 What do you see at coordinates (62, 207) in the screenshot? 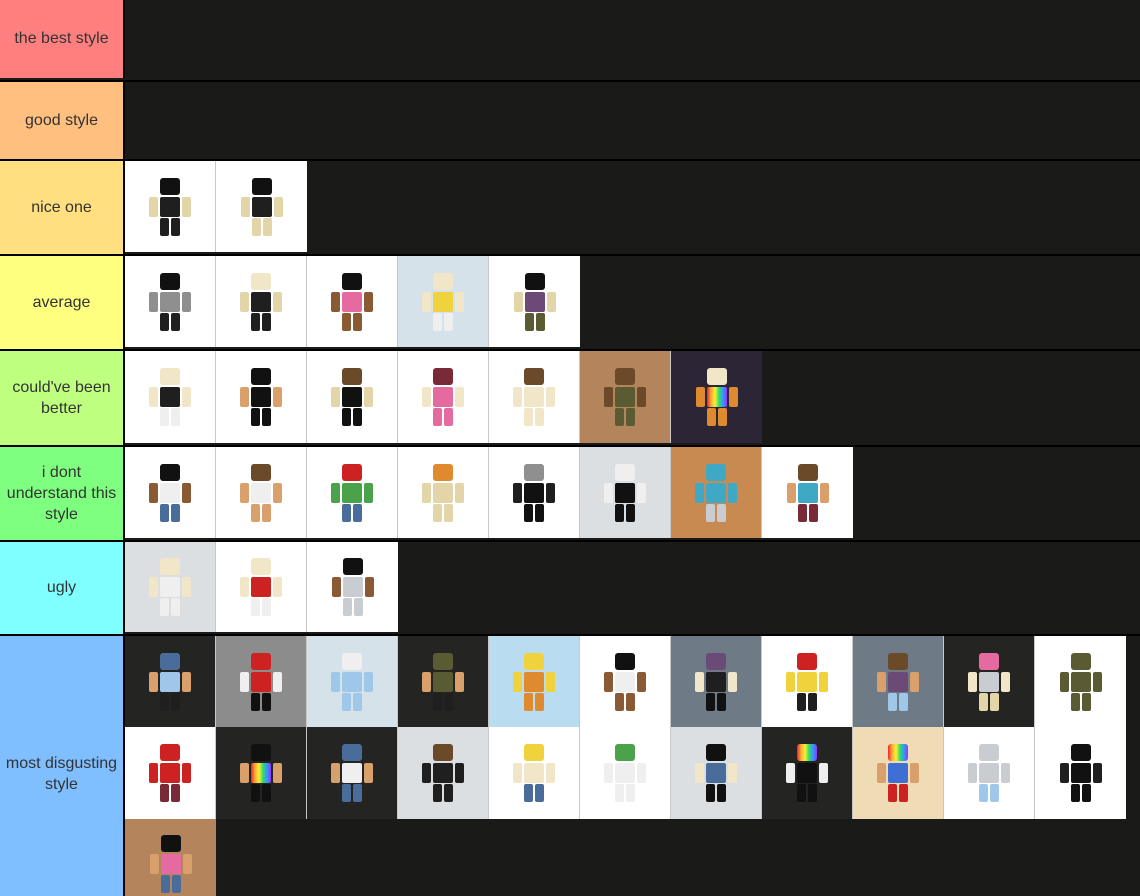
I see `tier-label-2: nice one` at bounding box center [62, 207].